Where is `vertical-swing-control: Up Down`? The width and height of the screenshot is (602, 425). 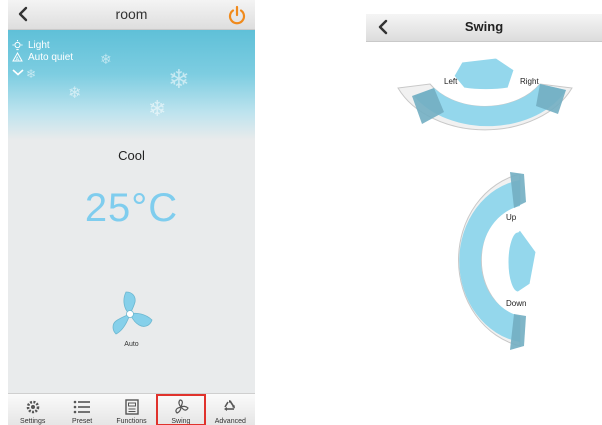 vertical-swing-control: Up Down is located at coordinates (495, 261).